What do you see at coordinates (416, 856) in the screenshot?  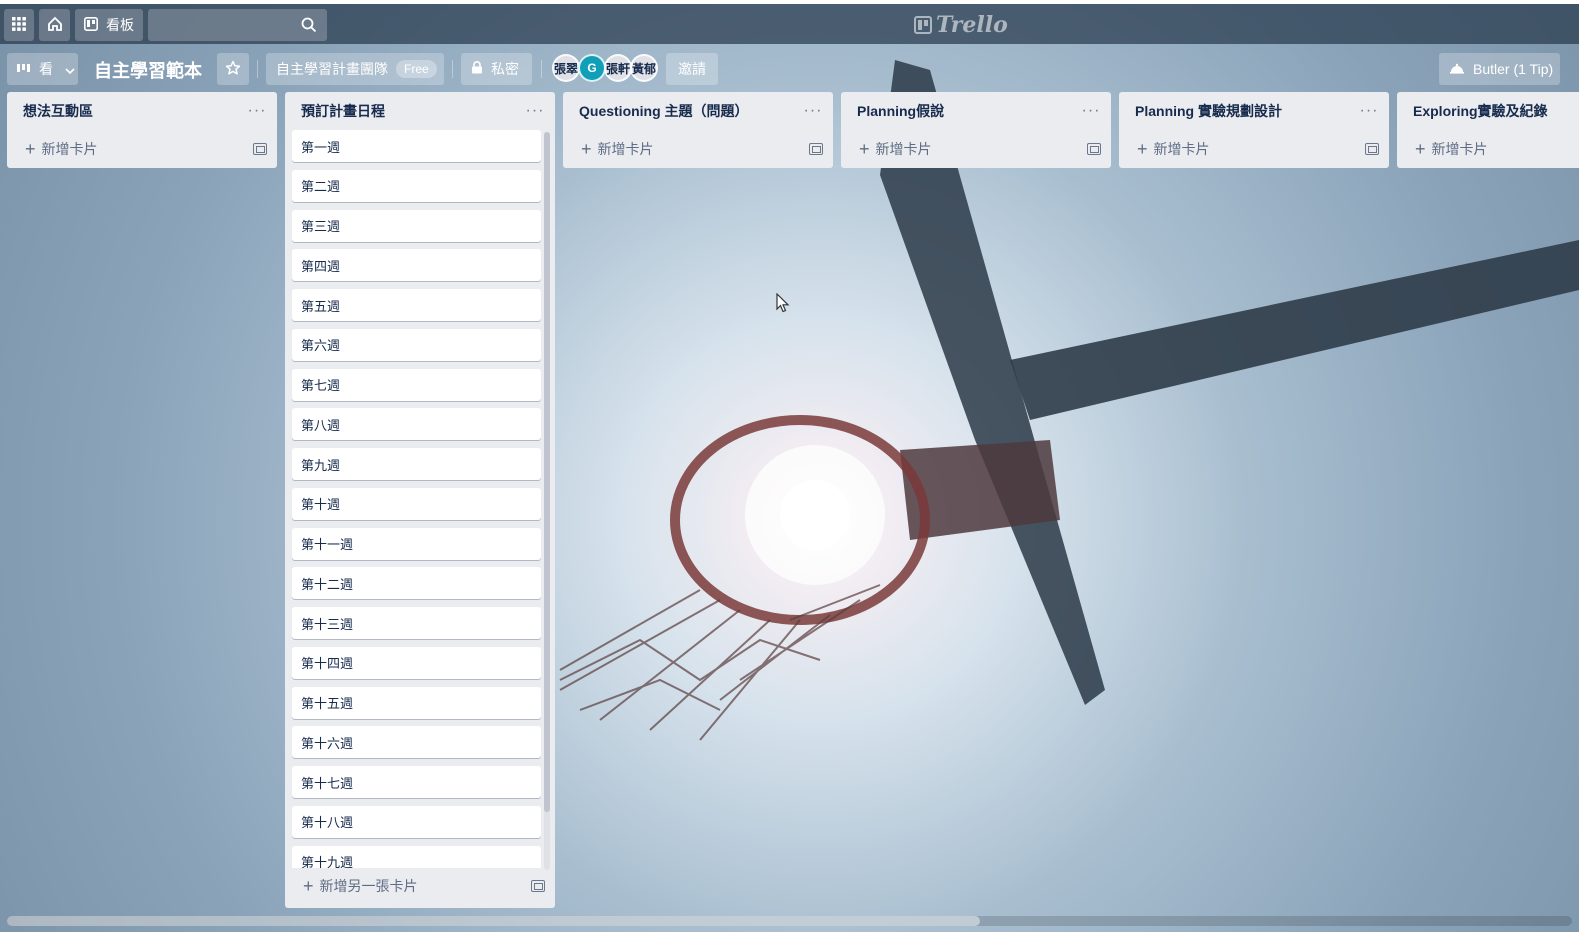 I see `card: 第十九週` at bounding box center [416, 856].